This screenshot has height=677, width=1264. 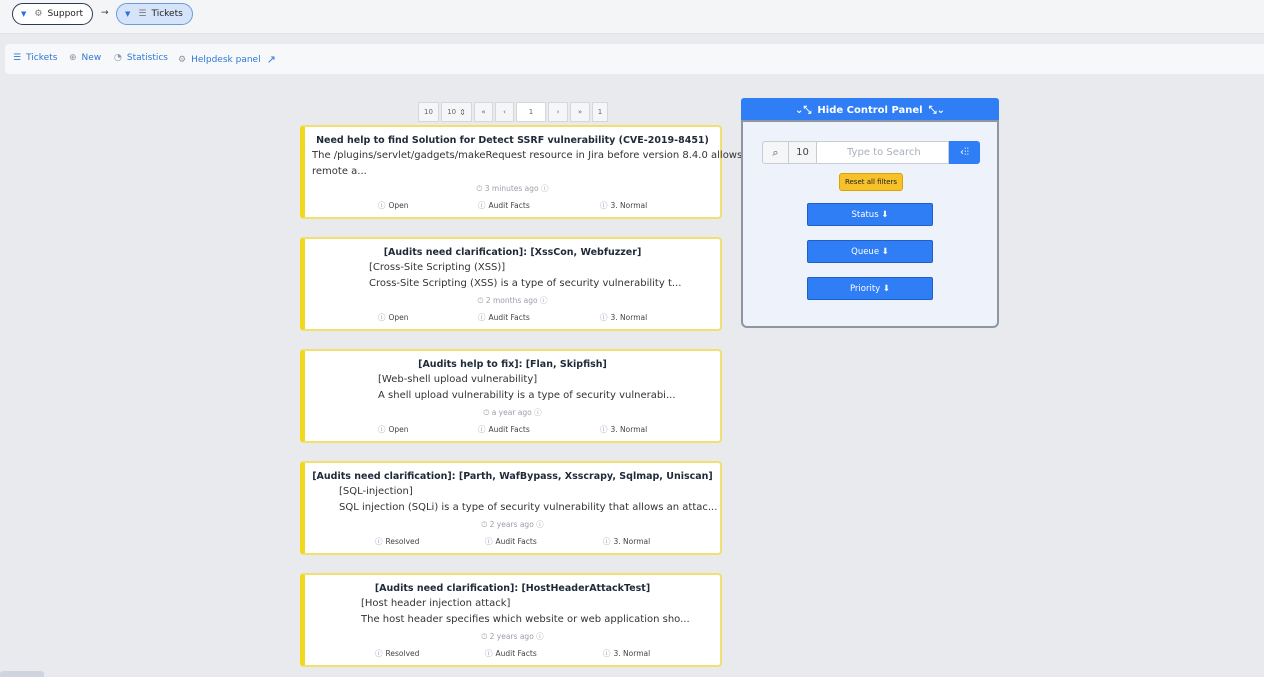 I want to click on ticket-status: ⓘ Open, so click(x=393, y=205).